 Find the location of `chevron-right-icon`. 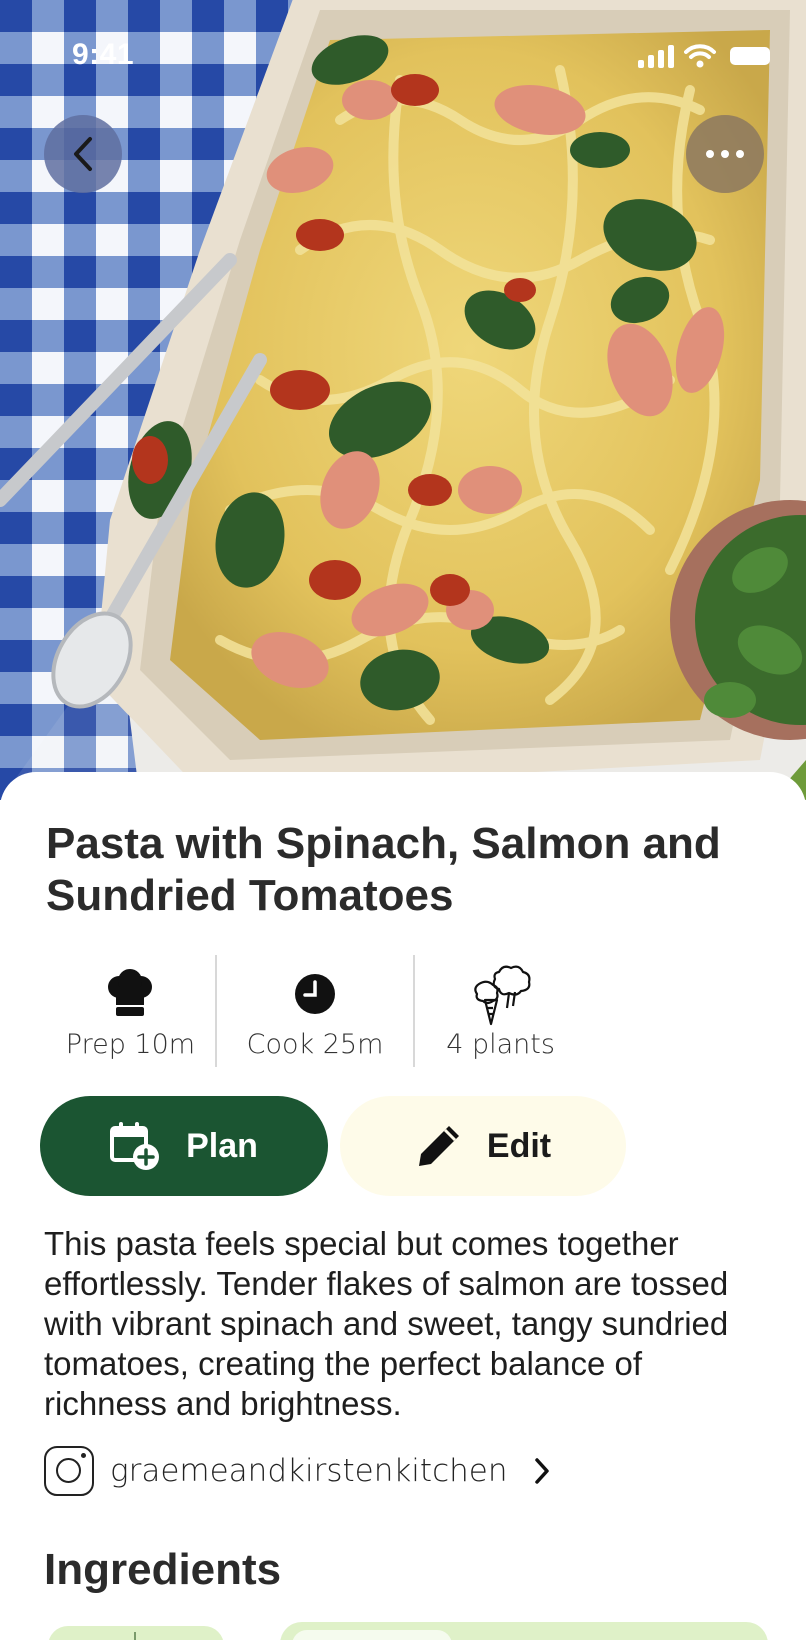

chevron-right-icon is located at coordinates (542, 1471).